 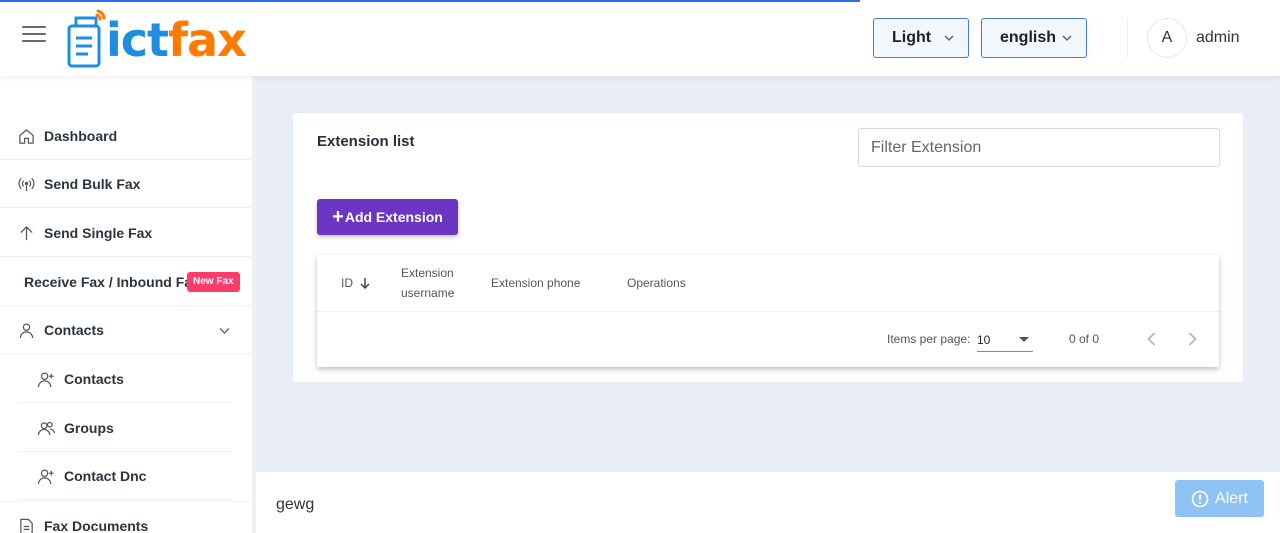 I want to click on alert-button: Alert, so click(x=1219, y=498).